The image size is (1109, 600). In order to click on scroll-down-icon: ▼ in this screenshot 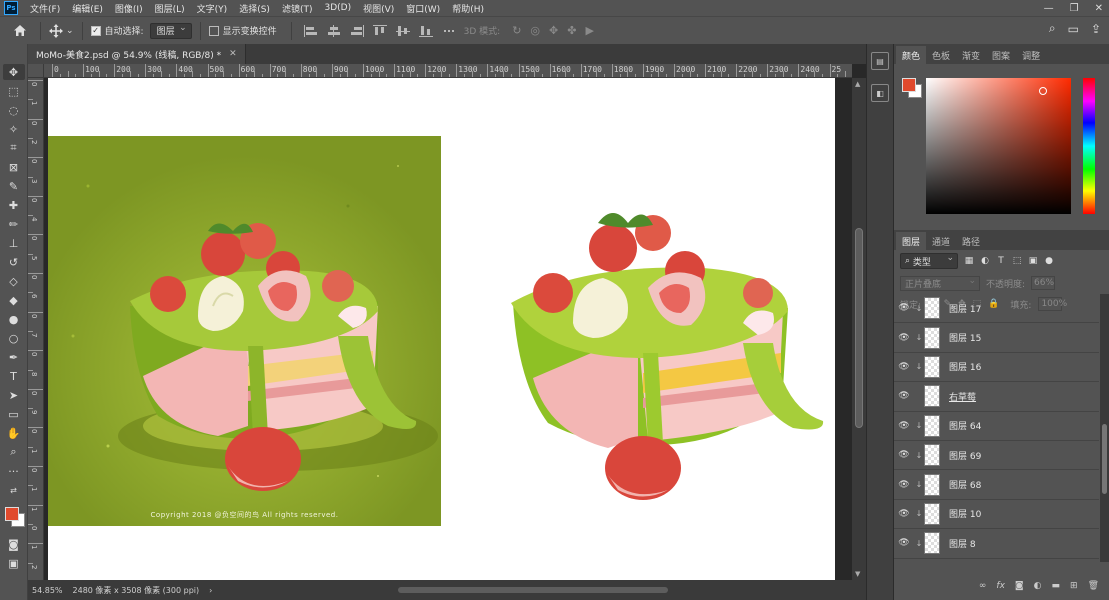, I will do `click(857, 574)`.